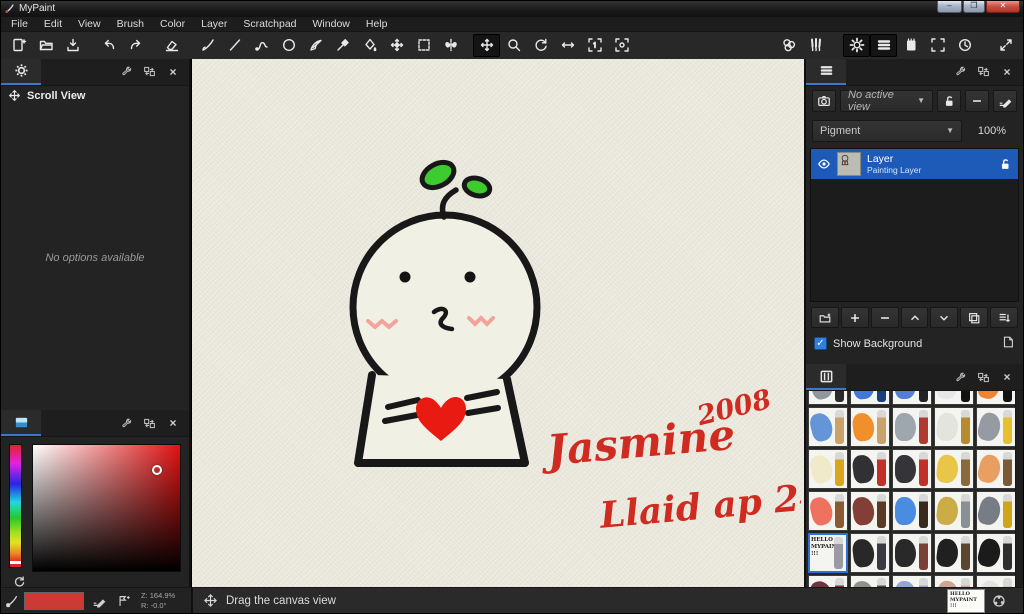 The height and width of the screenshot is (614, 1024). I want to click on title-bar: MyPaint – ❐ ✕, so click(512, 9).